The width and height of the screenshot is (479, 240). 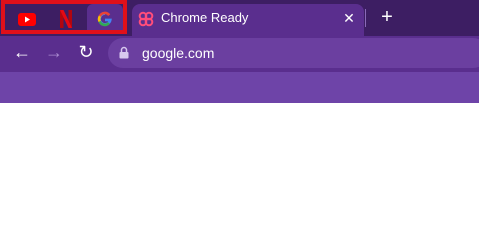 What do you see at coordinates (124, 52) in the screenshot?
I see `lock-icon` at bounding box center [124, 52].